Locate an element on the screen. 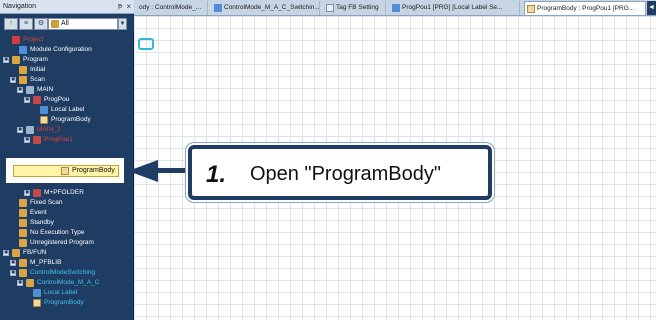 This screenshot has width=656, height=320. tree-item: Initial is located at coordinates (67, 70).